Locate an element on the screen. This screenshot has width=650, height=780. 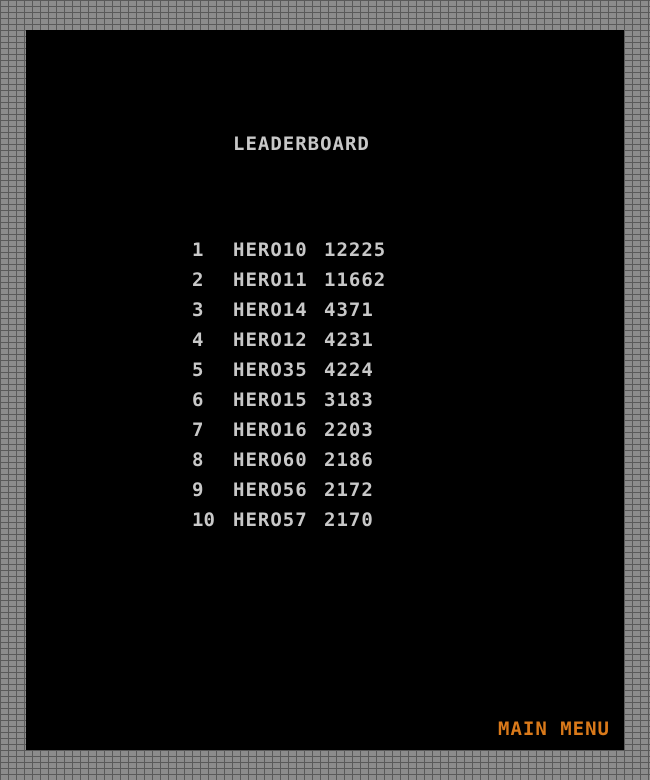
player-name: HERO14 is located at coordinates (270, 310).